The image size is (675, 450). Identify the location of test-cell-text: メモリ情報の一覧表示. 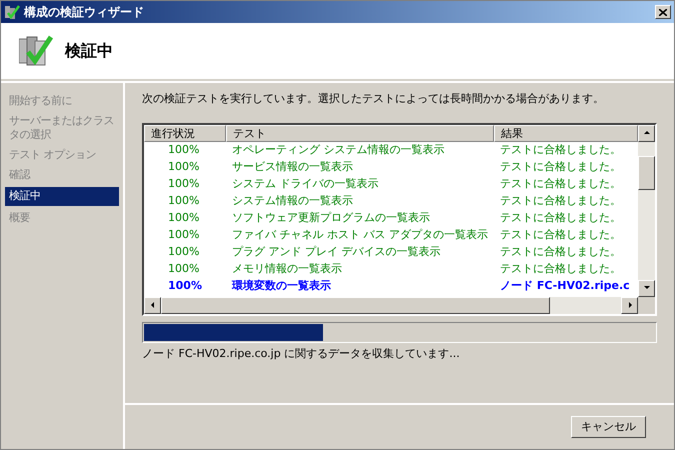
(287, 268).